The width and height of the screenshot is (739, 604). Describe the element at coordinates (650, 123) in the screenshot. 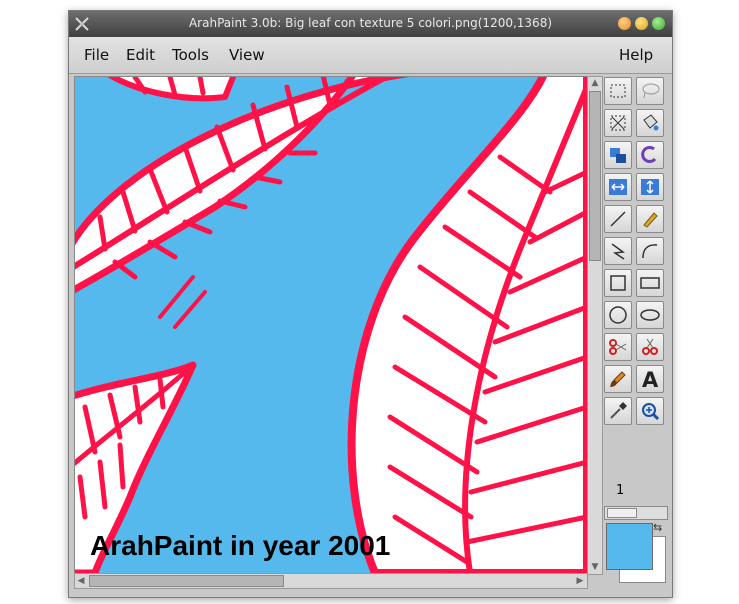

I see `paint-bucket-icon` at that location.